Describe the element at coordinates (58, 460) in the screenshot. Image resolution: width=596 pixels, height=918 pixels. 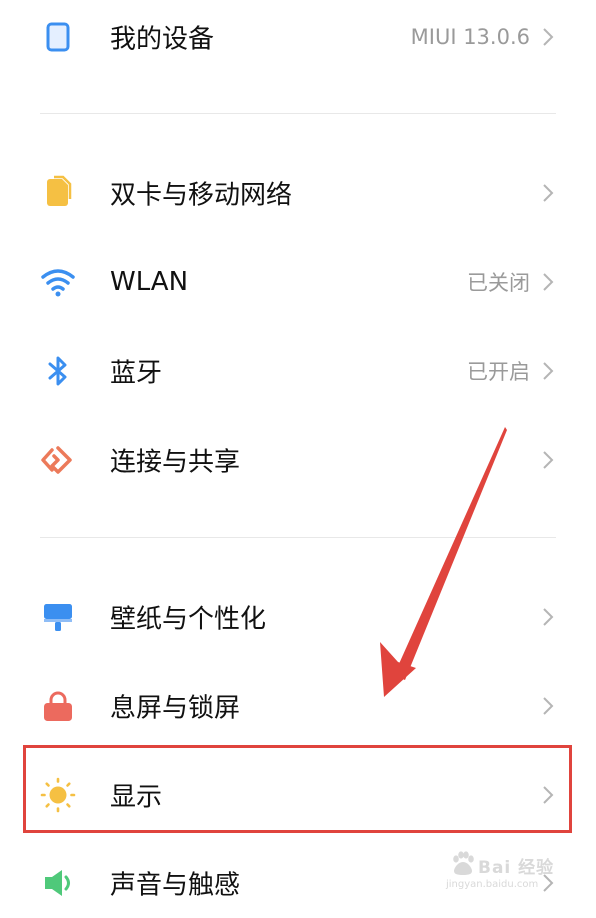
I see `connection-share-icon` at that location.